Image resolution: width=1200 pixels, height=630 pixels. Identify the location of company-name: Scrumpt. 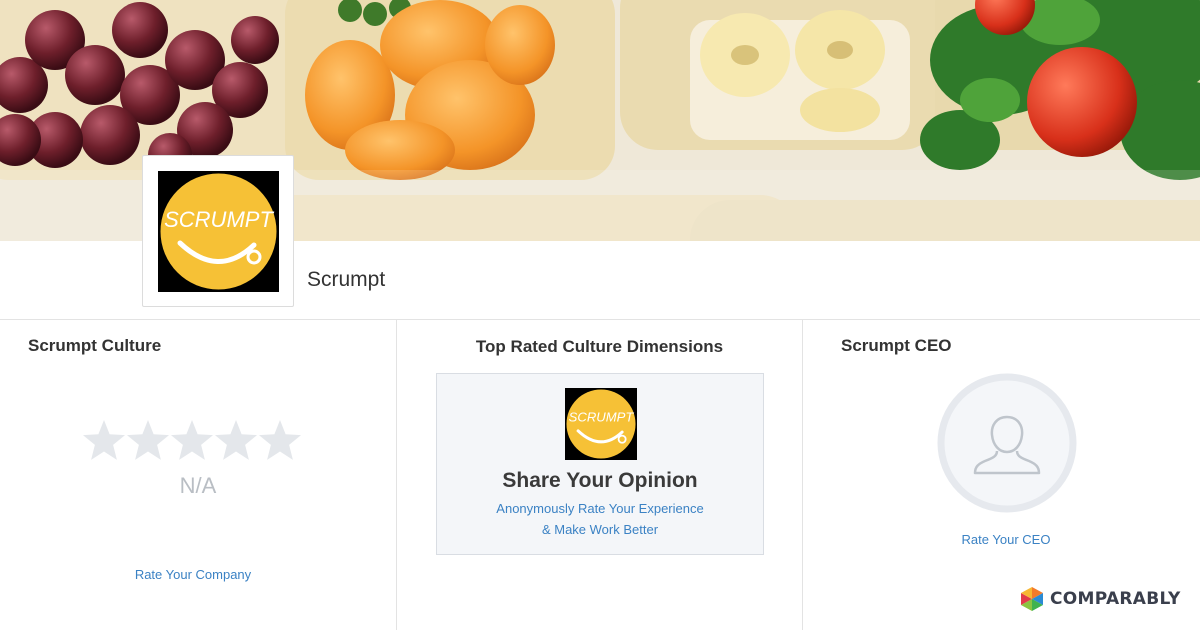
(346, 279).